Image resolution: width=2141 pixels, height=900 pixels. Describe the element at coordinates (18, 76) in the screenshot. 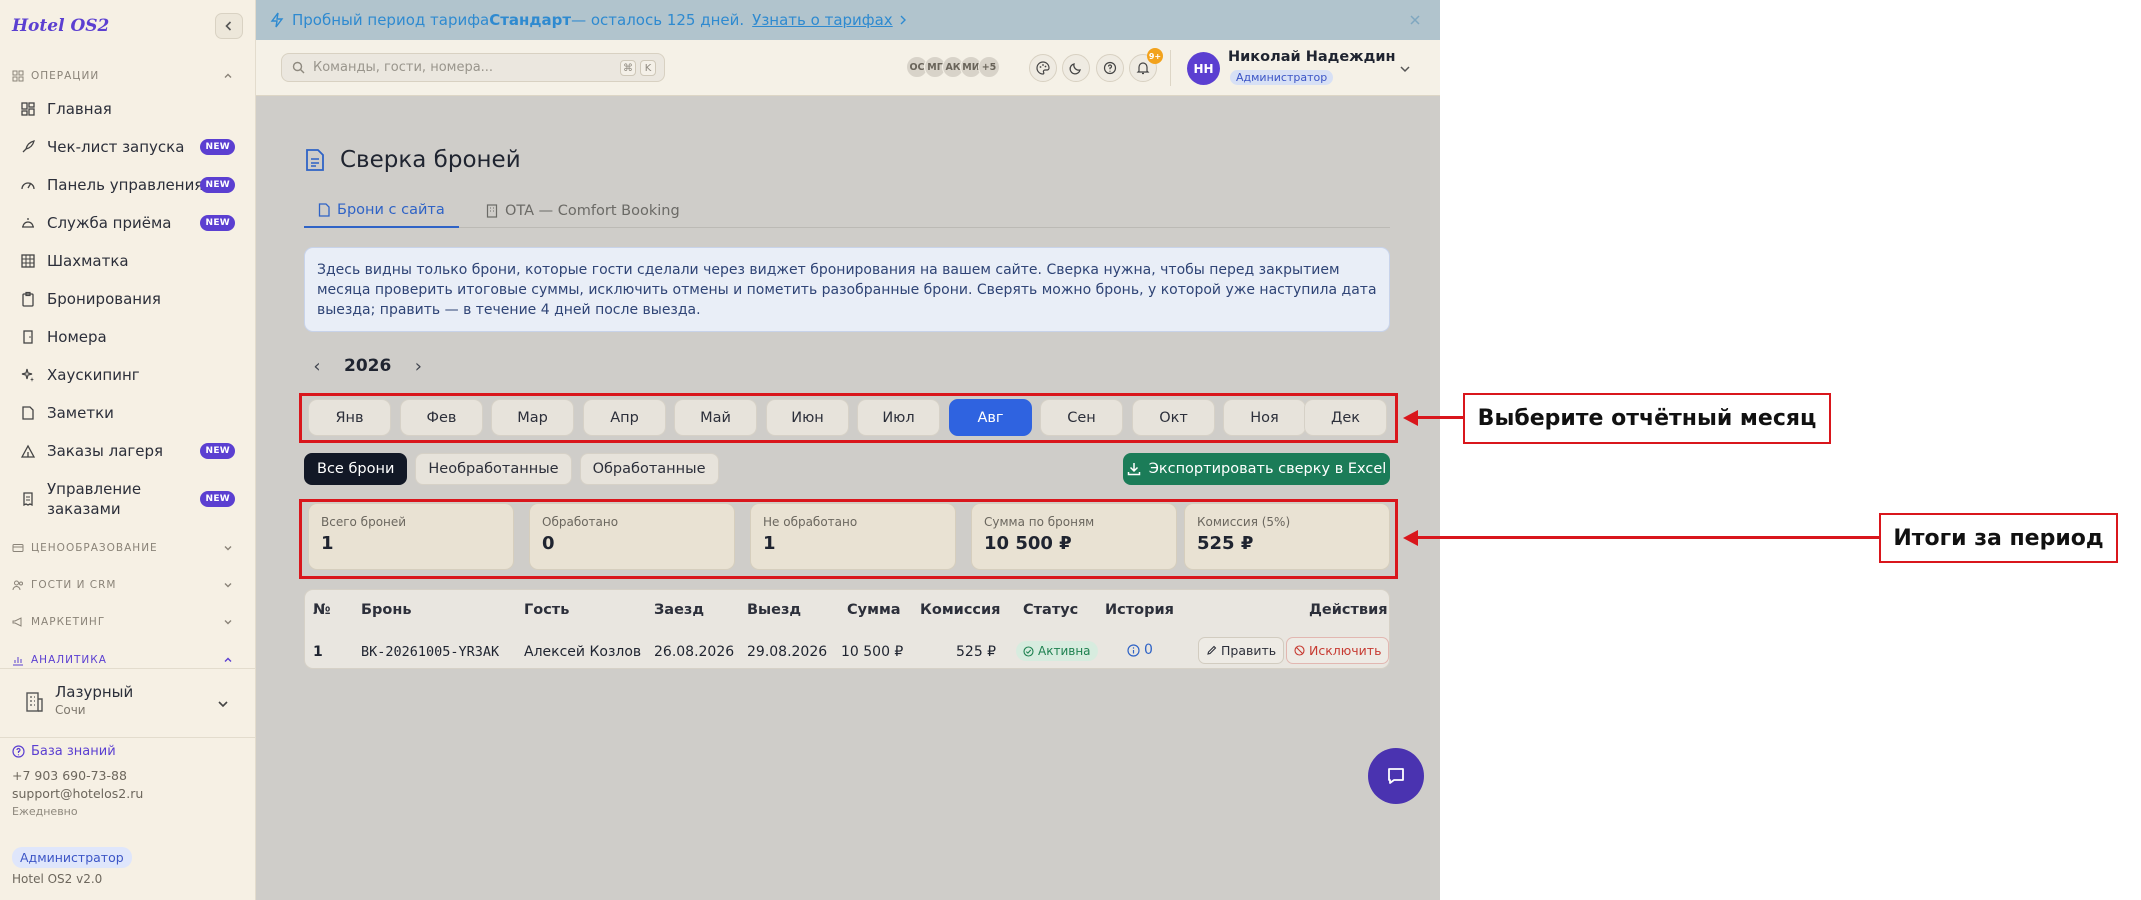

I see `grid-icon` at that location.